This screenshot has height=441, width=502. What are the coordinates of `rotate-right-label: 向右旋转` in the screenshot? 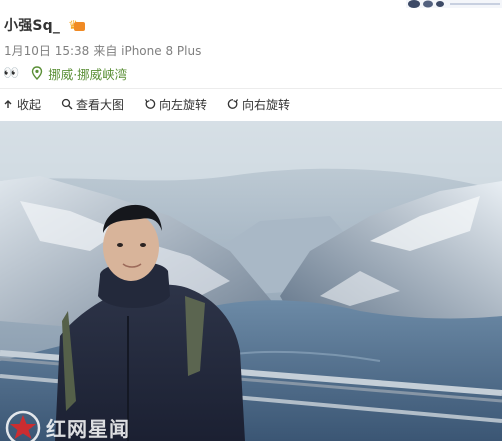 It's located at (266, 104).